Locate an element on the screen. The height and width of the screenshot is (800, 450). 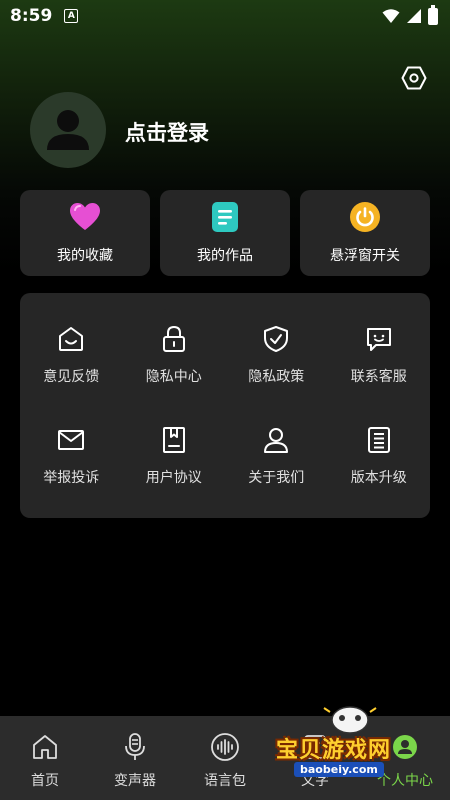
menu-item-label: 隐私中心 is located at coordinates (173, 377).